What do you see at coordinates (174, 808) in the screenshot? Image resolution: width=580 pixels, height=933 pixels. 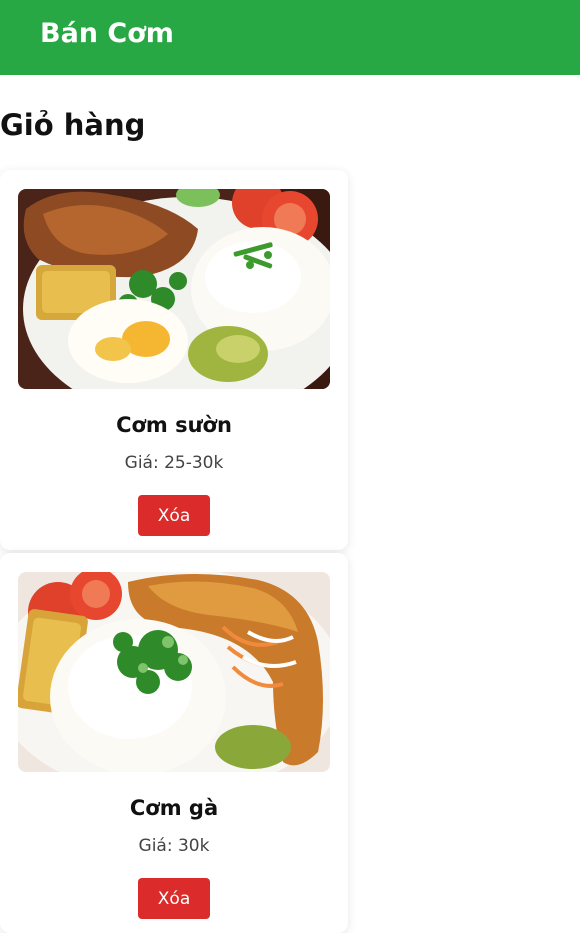 I see `food-name: Cơm gà` at bounding box center [174, 808].